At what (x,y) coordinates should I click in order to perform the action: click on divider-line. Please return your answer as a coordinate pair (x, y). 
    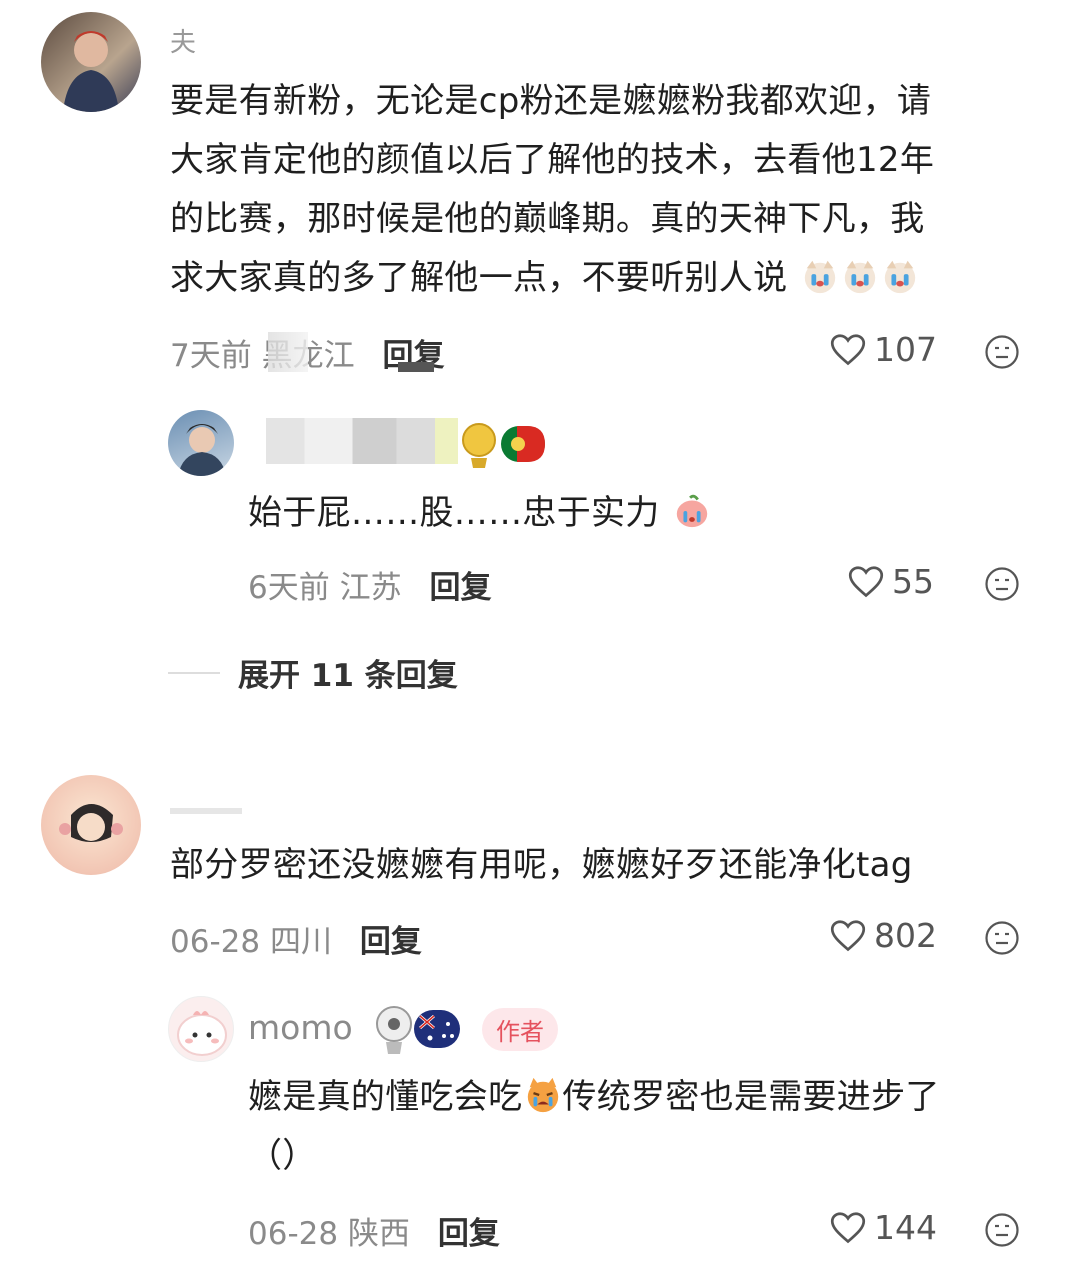
    Looking at the image, I should click on (194, 672).